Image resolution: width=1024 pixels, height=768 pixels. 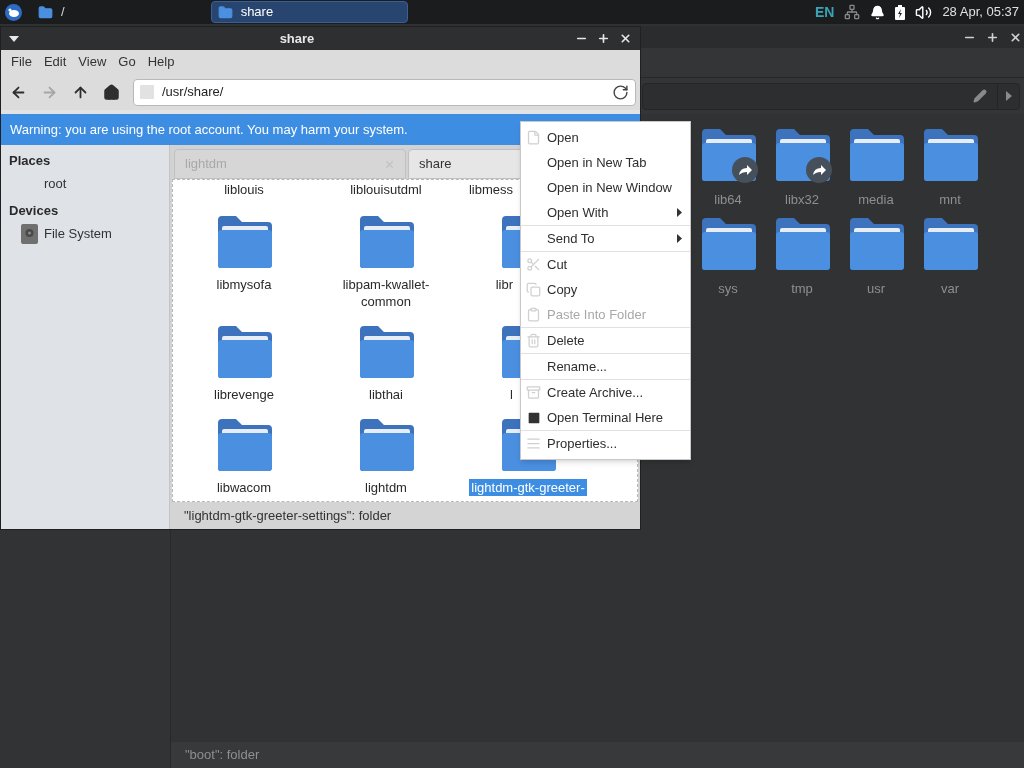 What do you see at coordinates (950, 200) in the screenshot?
I see `folder-label: mnt` at bounding box center [950, 200].